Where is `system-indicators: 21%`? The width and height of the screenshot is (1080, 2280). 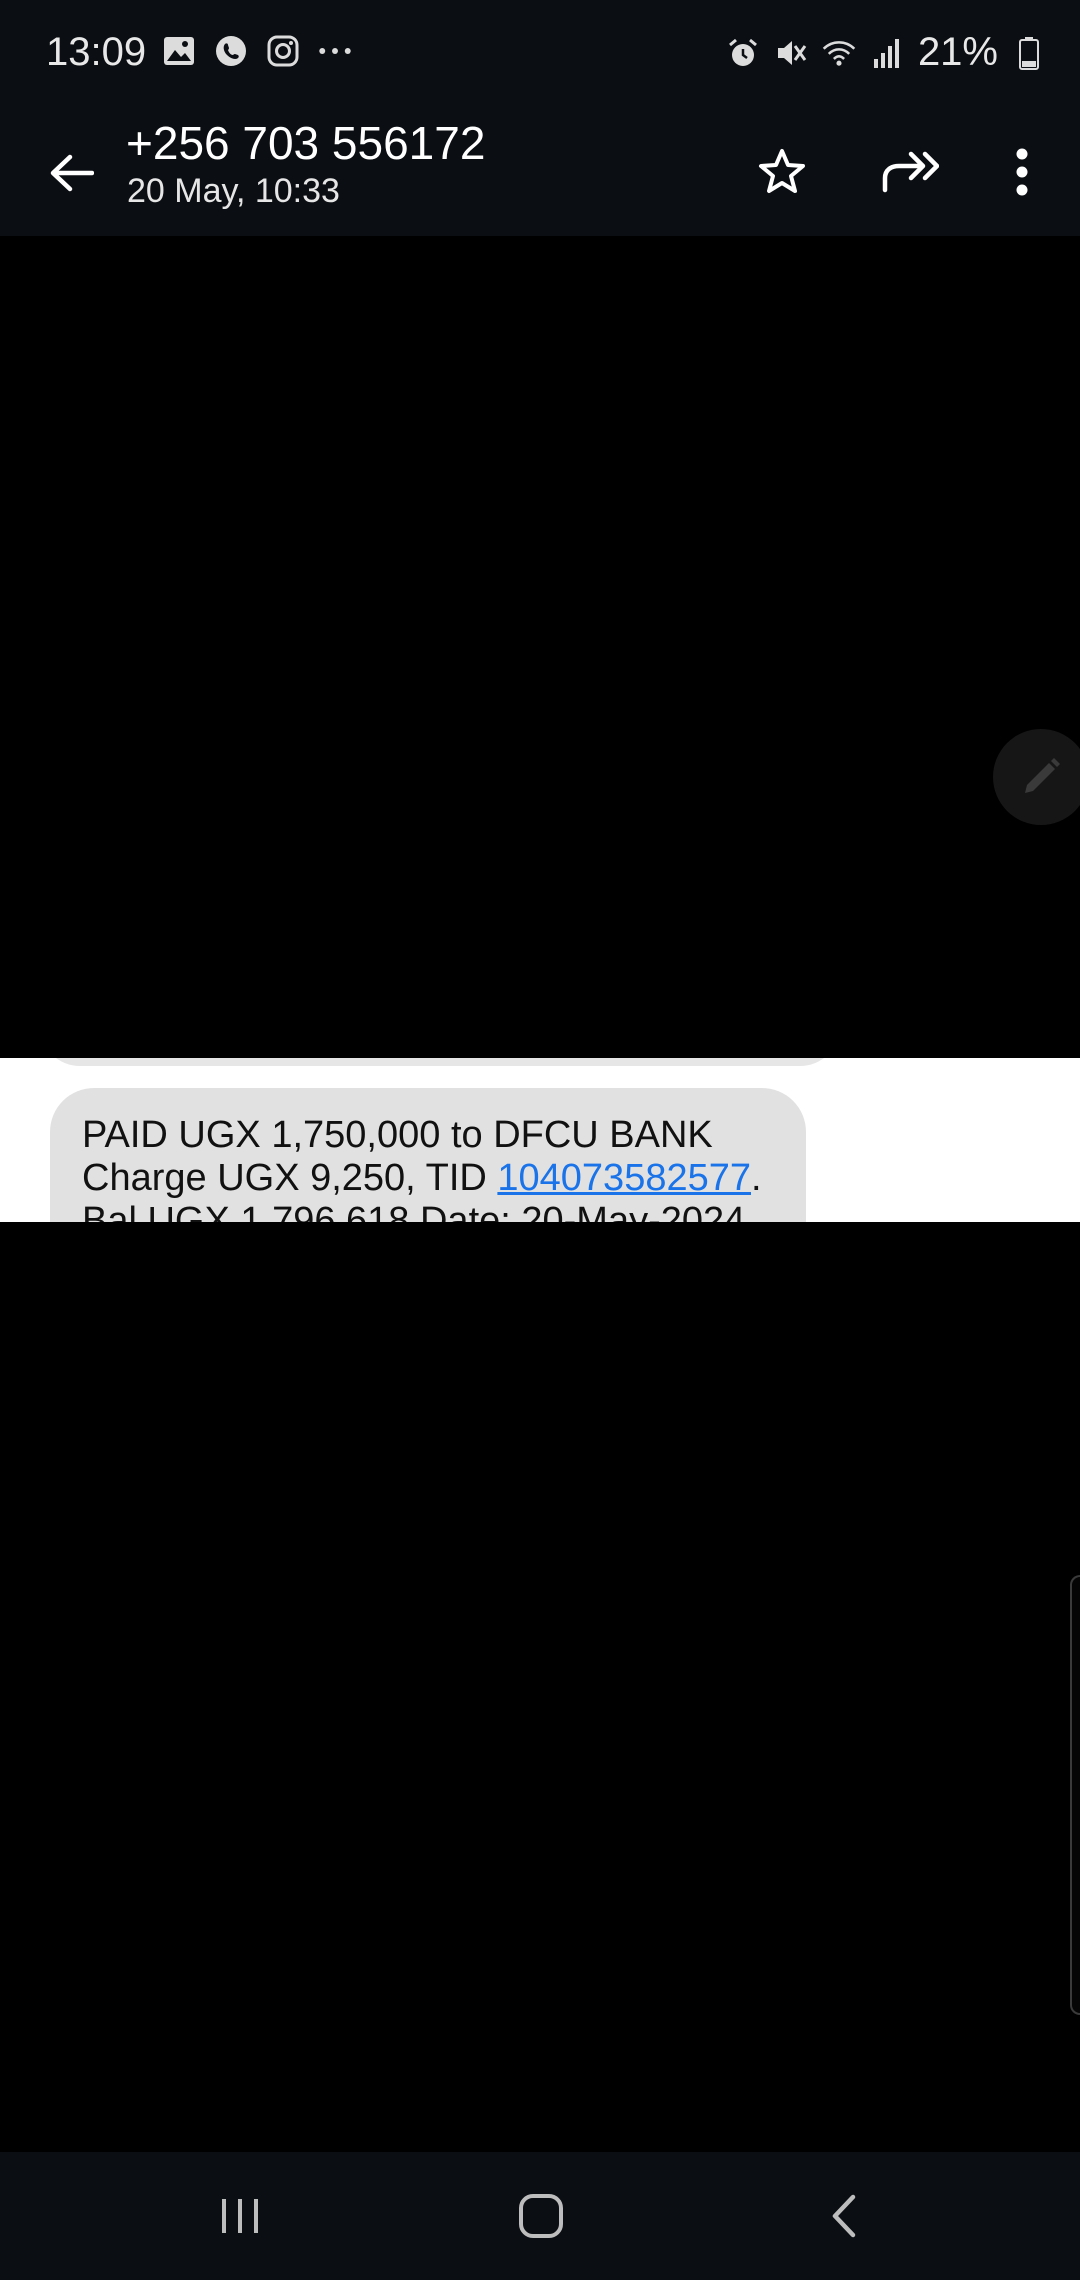
system-indicators: 21% is located at coordinates (886, 52).